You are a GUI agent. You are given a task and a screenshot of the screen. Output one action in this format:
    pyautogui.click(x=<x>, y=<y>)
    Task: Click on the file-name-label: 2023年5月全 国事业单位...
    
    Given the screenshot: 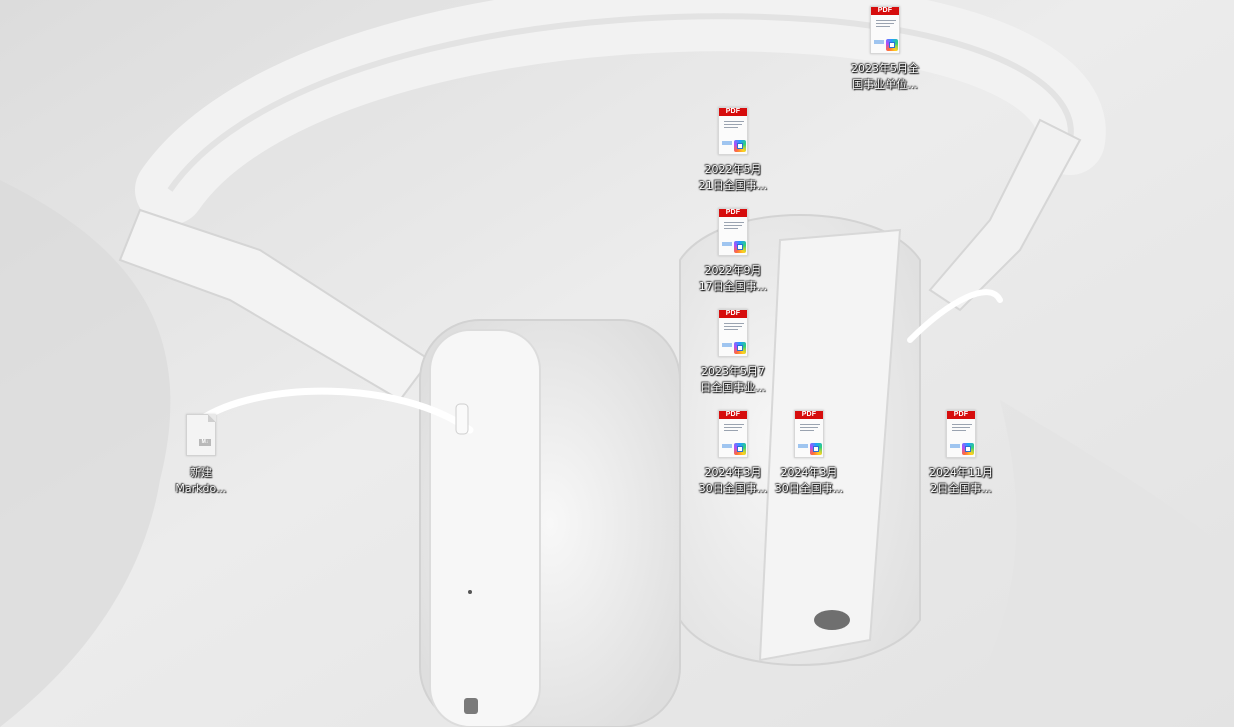 What is the action you would take?
    pyautogui.click(x=885, y=76)
    